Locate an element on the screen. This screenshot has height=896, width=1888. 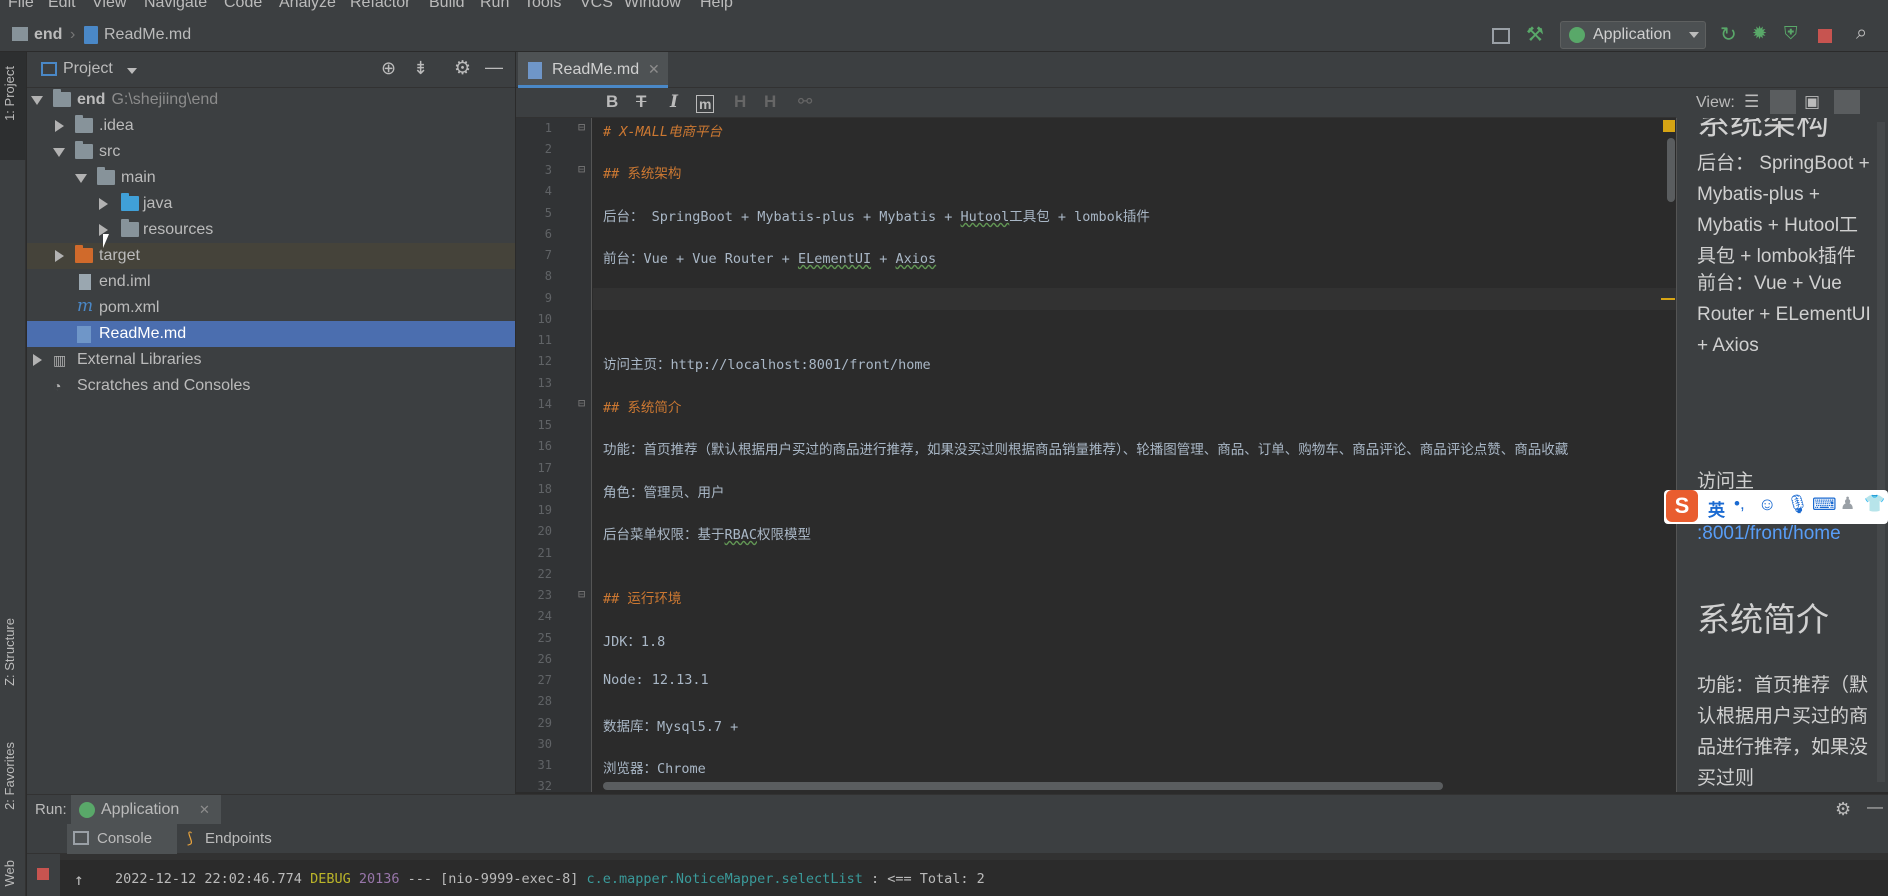
coverage-icon: ⛨ is located at coordinates (1795, 34).